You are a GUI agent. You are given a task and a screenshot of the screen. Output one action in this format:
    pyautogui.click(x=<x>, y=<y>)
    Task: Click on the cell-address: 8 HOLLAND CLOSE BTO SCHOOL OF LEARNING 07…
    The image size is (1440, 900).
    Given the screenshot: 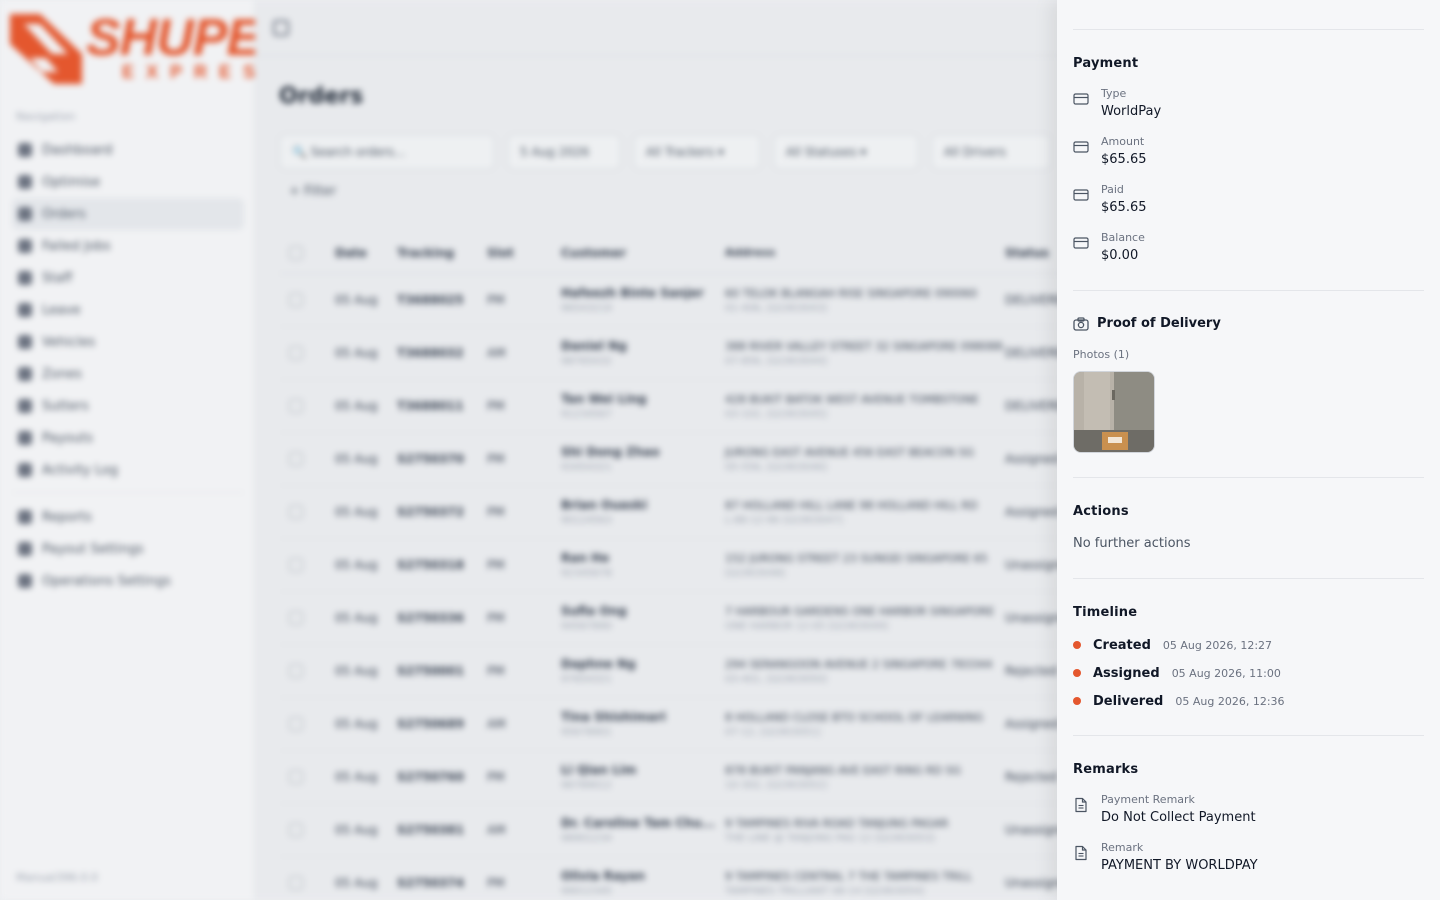 What is the action you would take?
    pyautogui.click(x=865, y=724)
    